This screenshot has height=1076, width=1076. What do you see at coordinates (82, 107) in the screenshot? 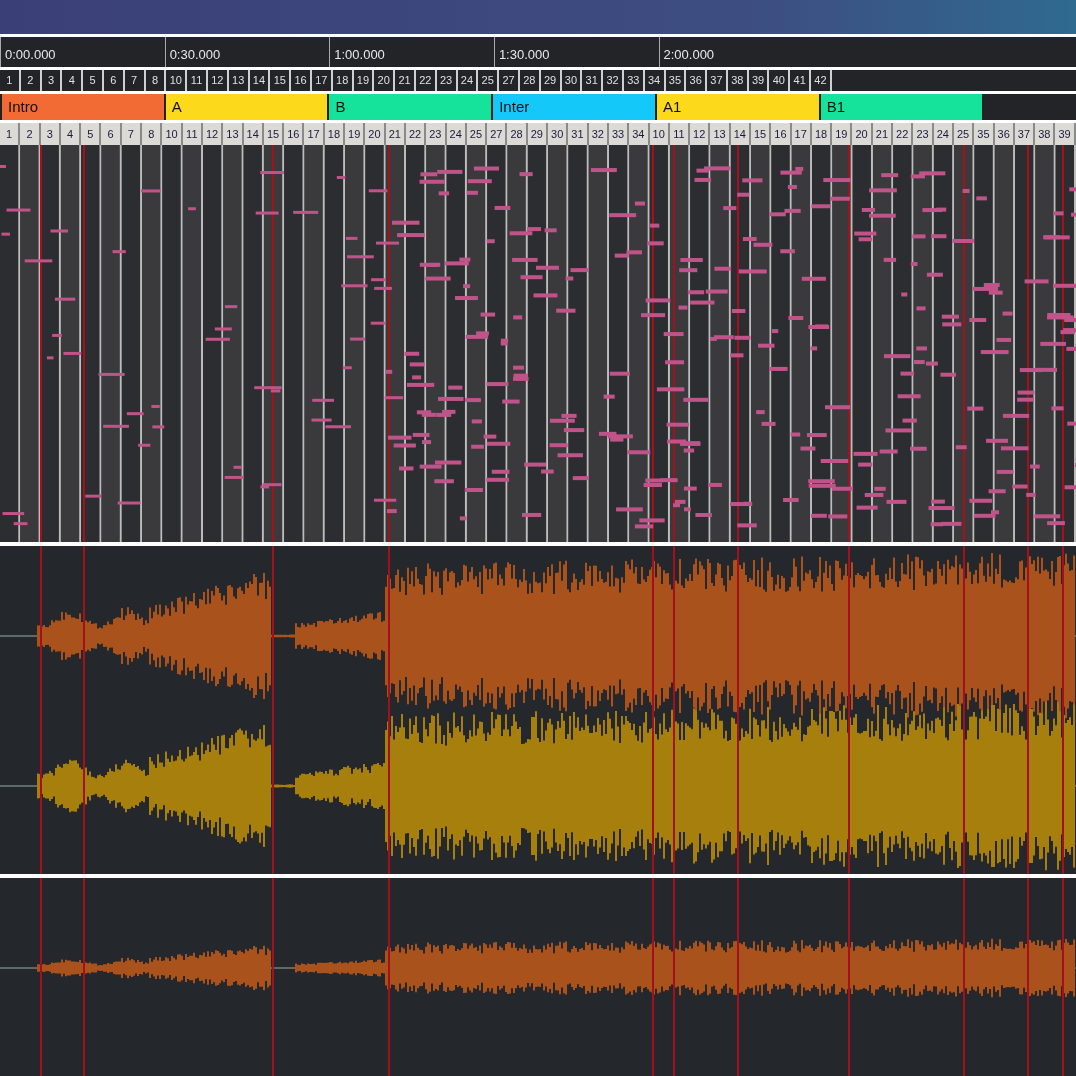
I see `section-marker: Intro` at bounding box center [82, 107].